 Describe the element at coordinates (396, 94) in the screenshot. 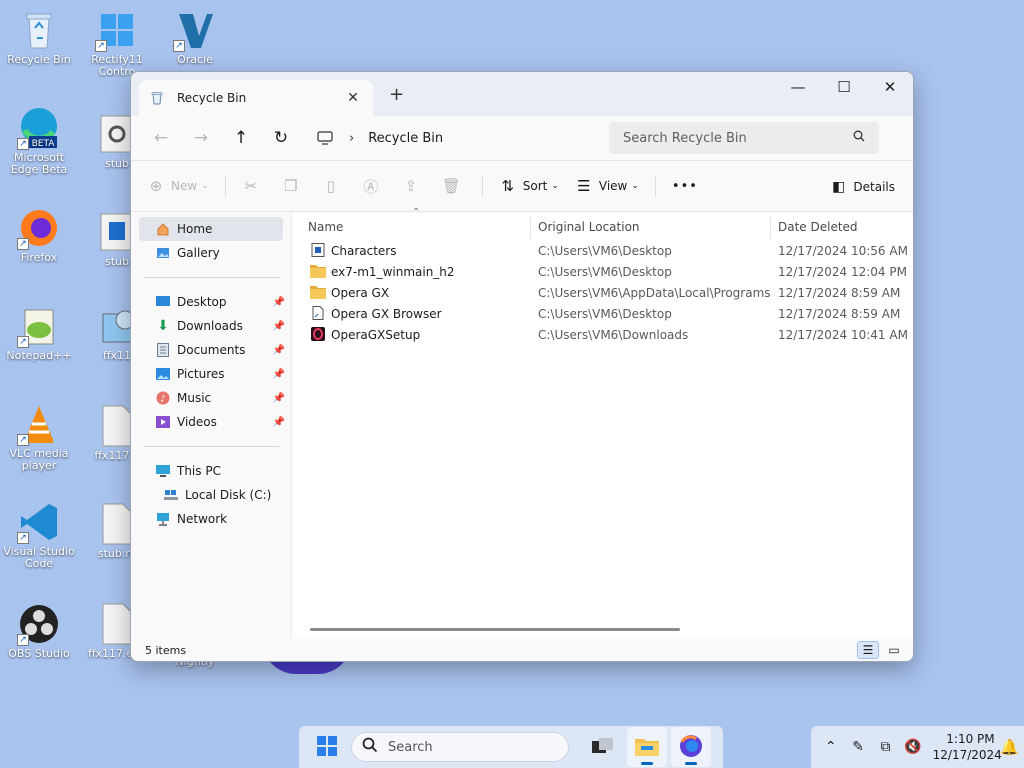

I see `new-tab-button: +` at that location.